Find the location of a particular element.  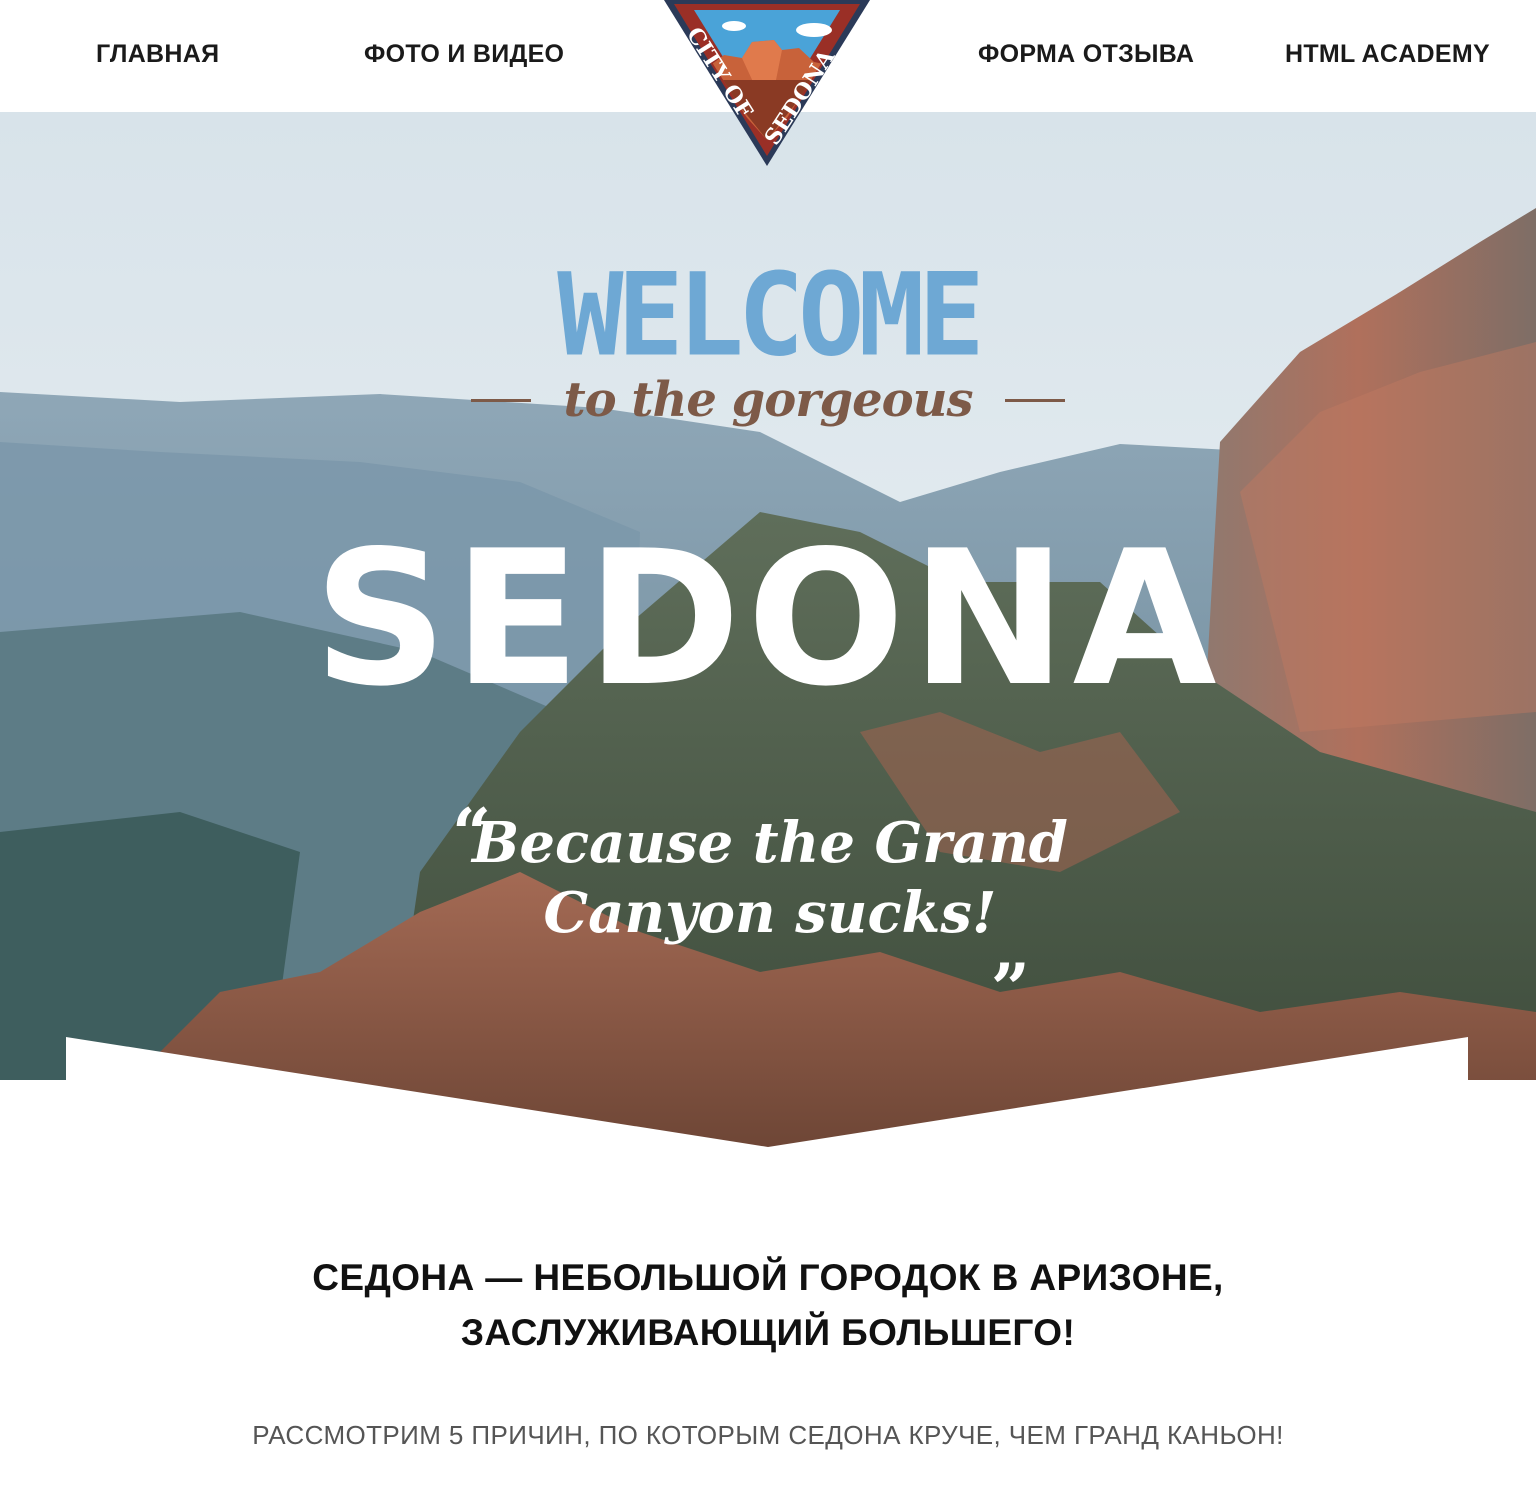

logo-badge: CITY OF SEDONA is located at coordinates (767, 83).